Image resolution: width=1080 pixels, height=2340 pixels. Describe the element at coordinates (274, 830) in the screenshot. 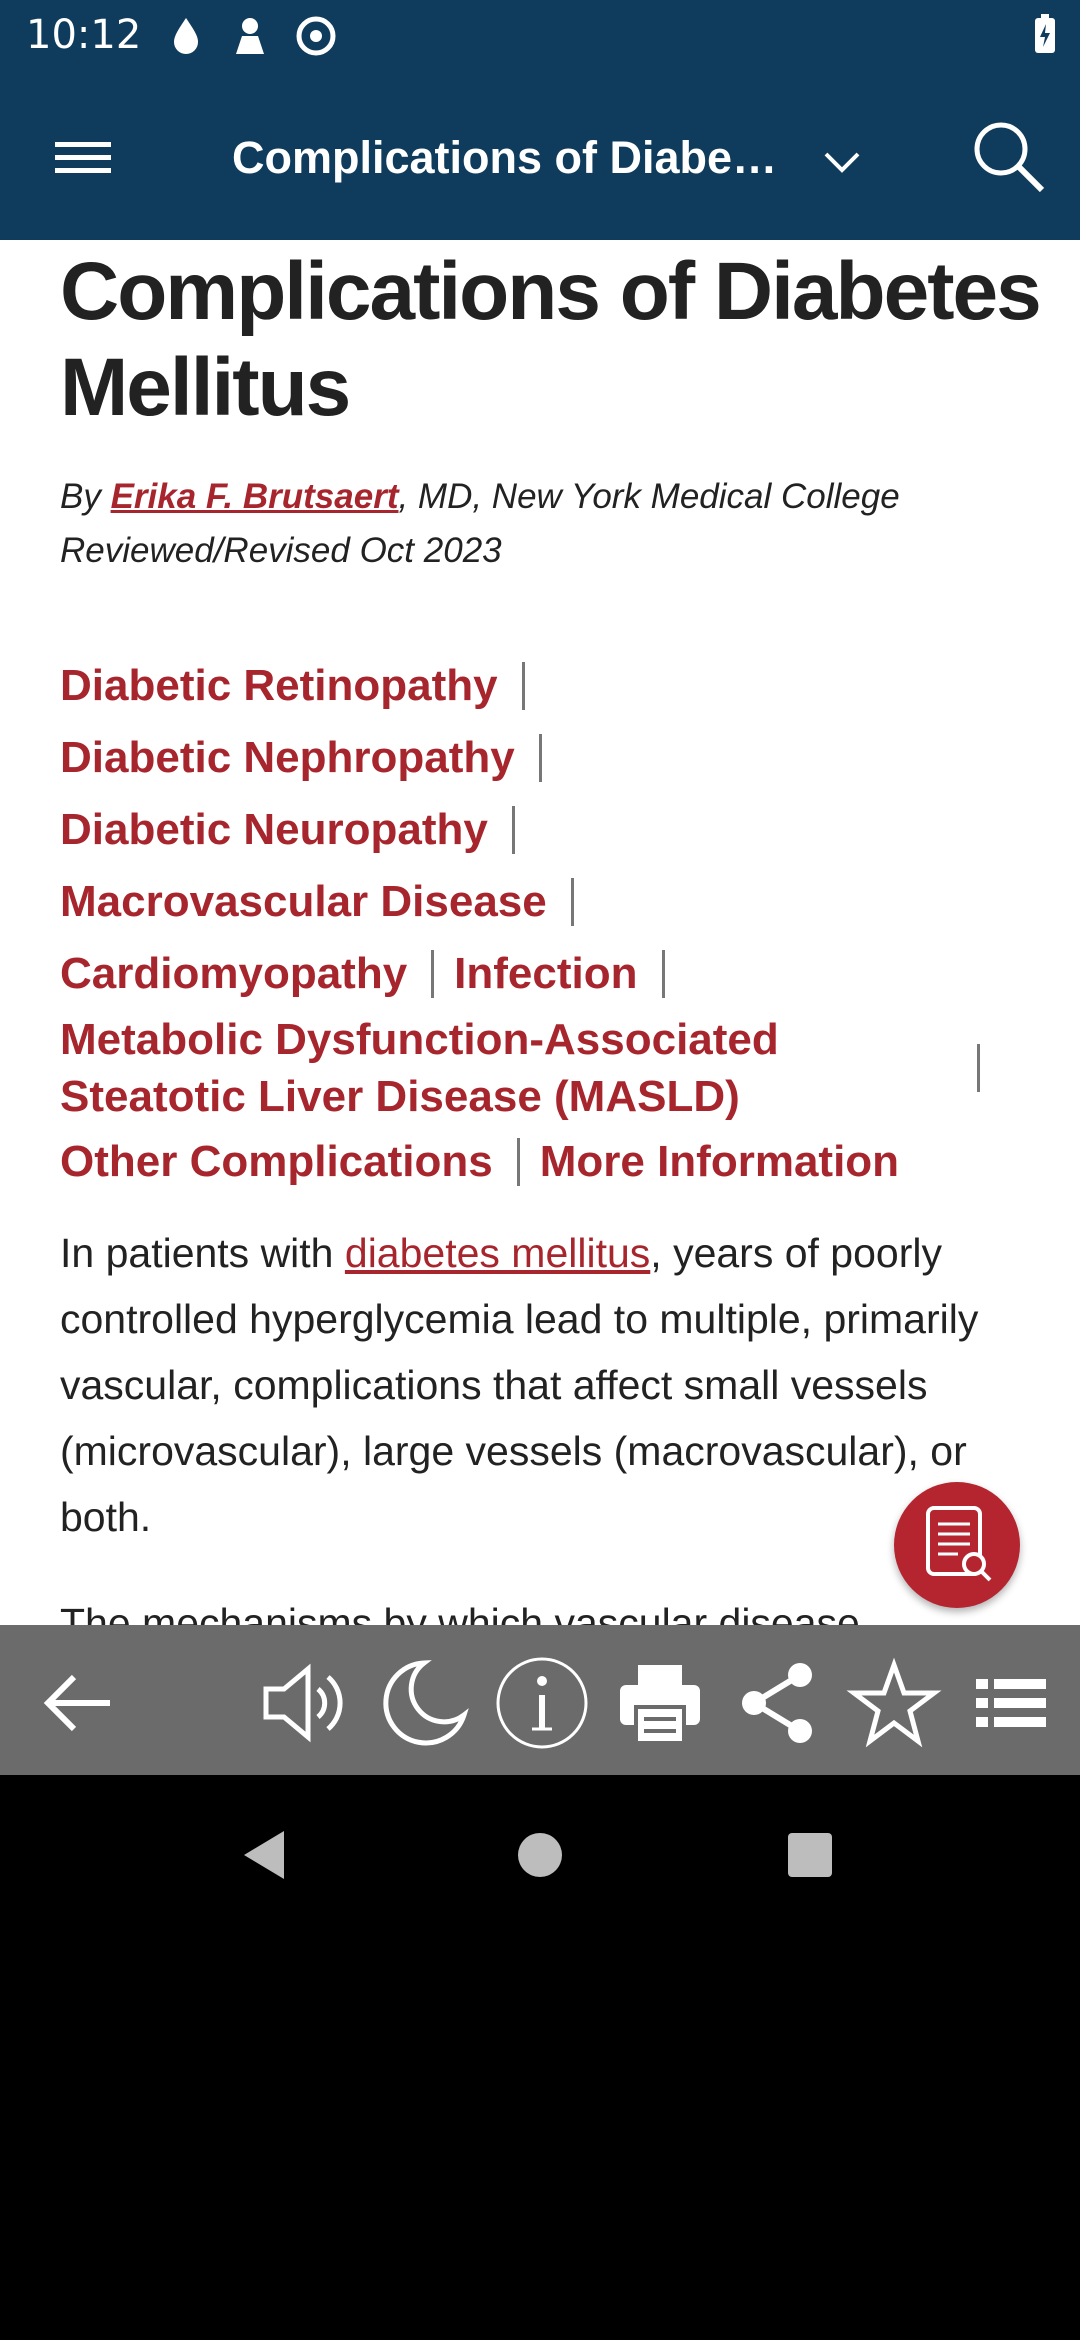

I see `toc-link-neuropathy: Diabetic Neuropathy` at that location.